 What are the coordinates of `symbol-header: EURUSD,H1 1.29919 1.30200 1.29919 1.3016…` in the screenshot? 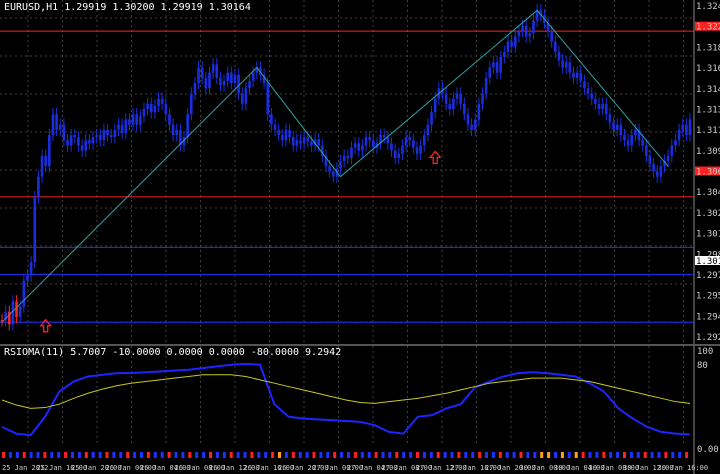 It's located at (127, 7).